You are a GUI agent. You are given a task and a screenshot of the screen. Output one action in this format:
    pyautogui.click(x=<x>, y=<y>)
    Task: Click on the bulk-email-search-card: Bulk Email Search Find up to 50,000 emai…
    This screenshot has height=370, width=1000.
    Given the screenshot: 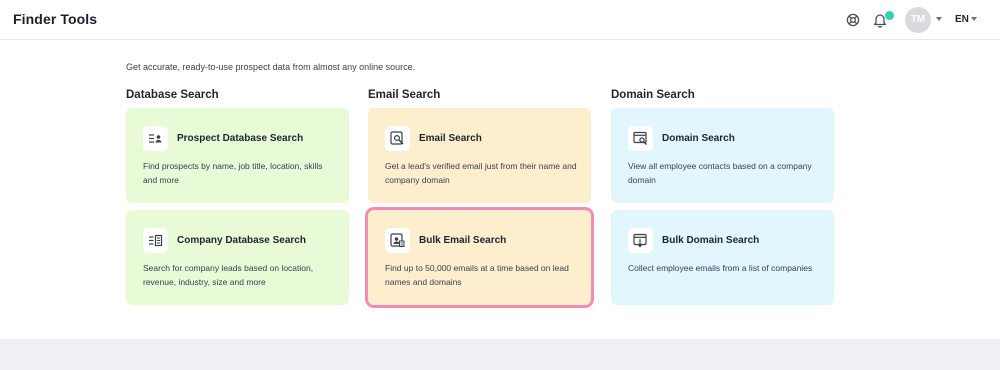 What is the action you would take?
    pyautogui.click(x=479, y=257)
    